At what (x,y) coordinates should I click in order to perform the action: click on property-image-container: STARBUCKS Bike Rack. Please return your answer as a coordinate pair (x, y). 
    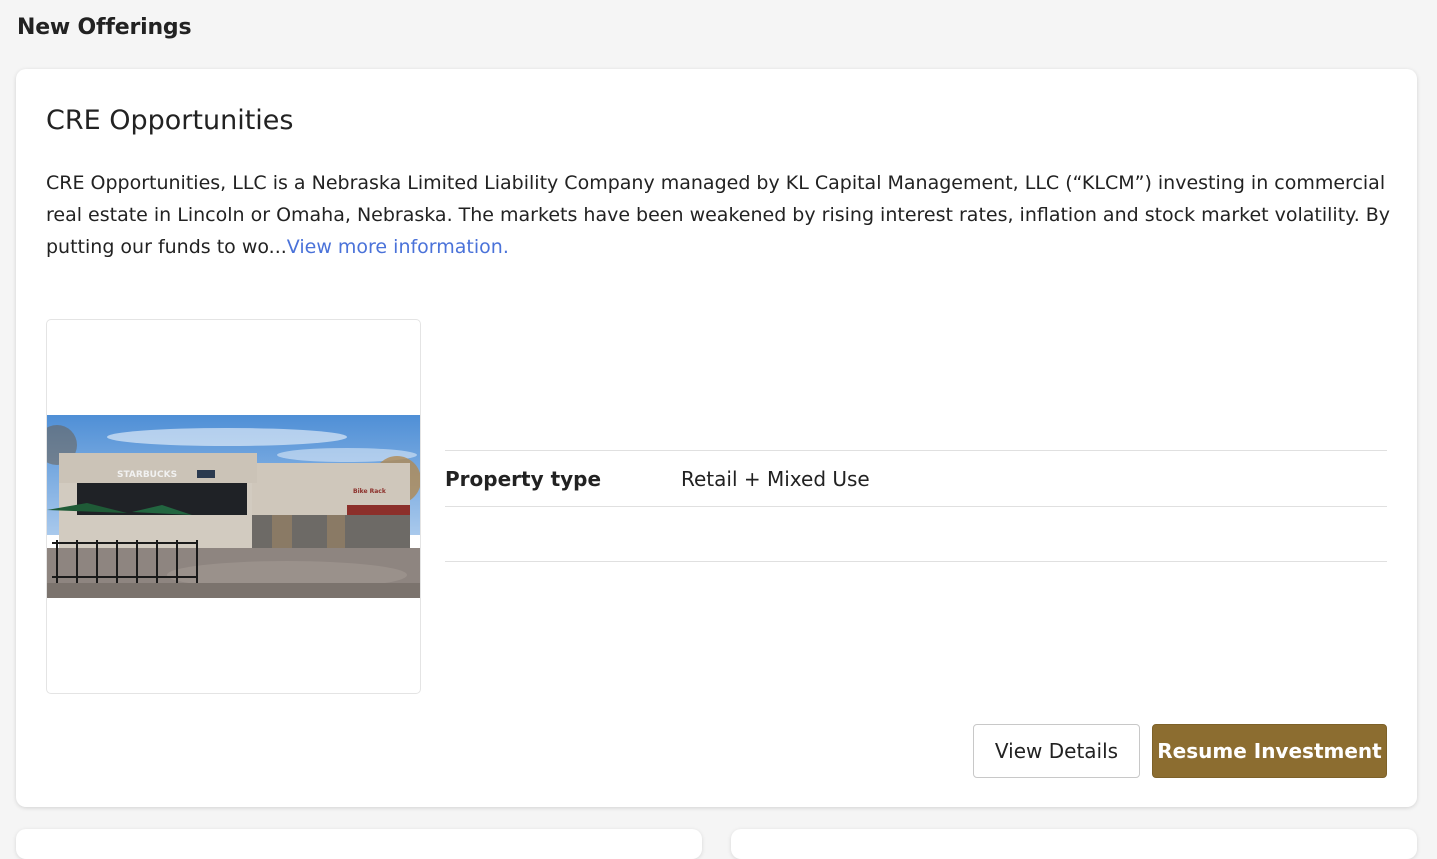
    Looking at the image, I should click on (233, 506).